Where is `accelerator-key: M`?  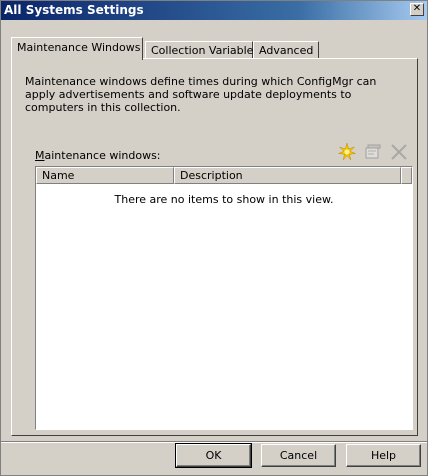
accelerator-key: M is located at coordinates (40, 155).